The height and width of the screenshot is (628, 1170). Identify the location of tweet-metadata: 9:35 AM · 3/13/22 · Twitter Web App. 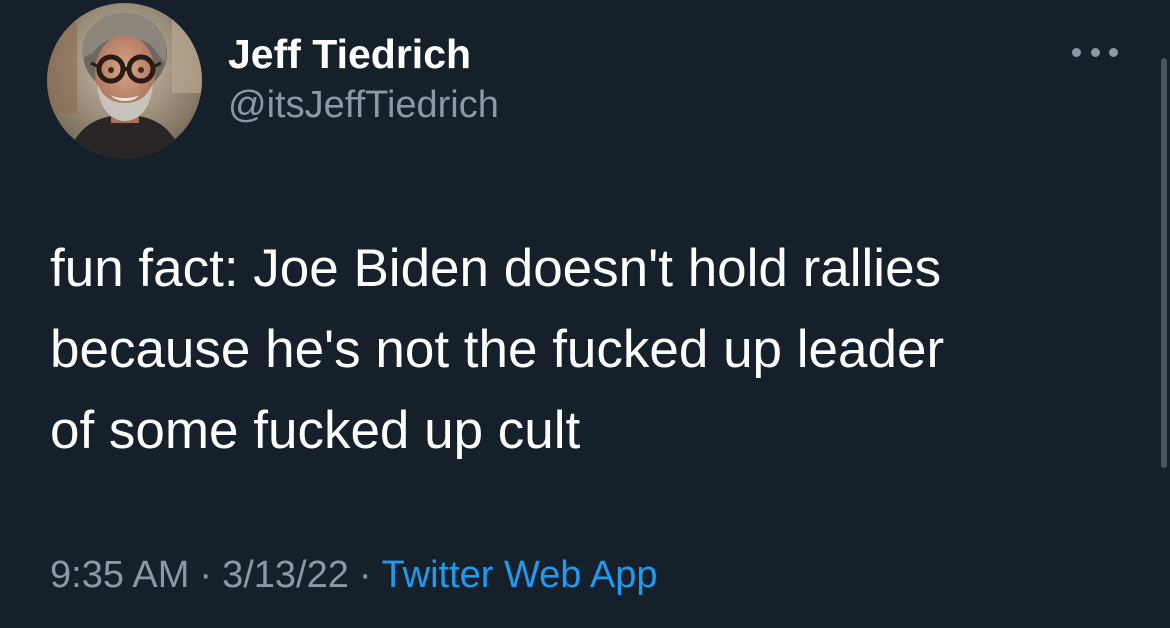
(354, 575).